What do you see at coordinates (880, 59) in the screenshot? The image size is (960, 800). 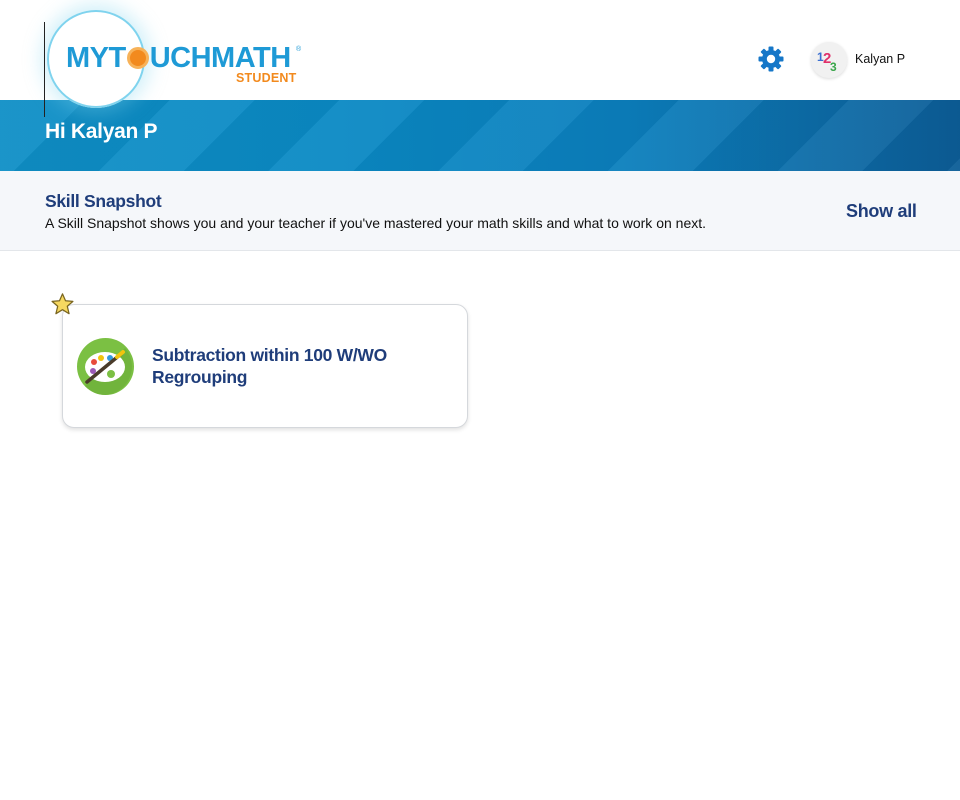 I see `user-name: Kalyan P` at bounding box center [880, 59].